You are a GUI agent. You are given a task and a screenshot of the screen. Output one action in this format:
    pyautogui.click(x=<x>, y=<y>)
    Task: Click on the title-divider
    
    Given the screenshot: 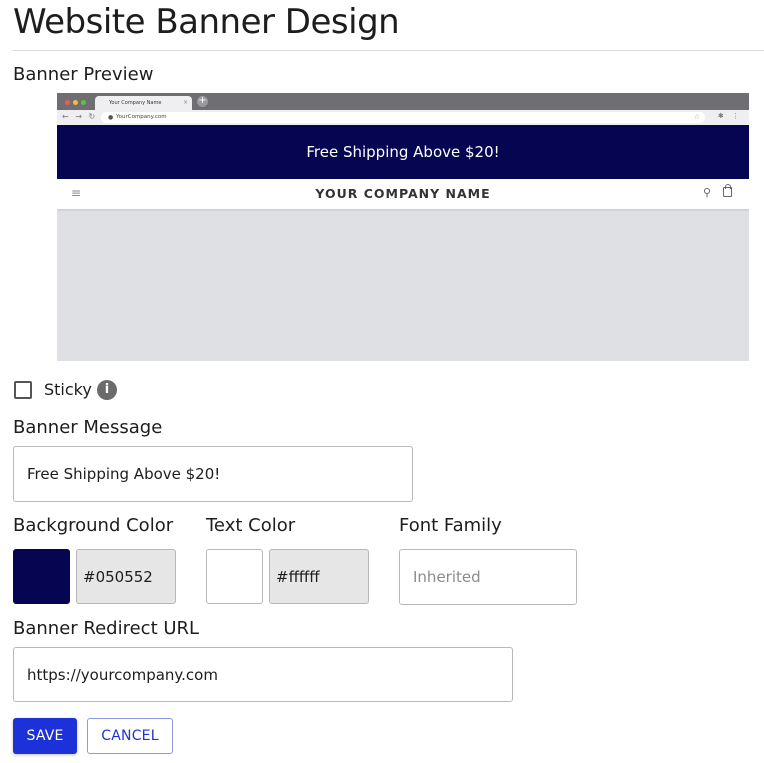 What is the action you would take?
    pyautogui.click(x=388, y=50)
    